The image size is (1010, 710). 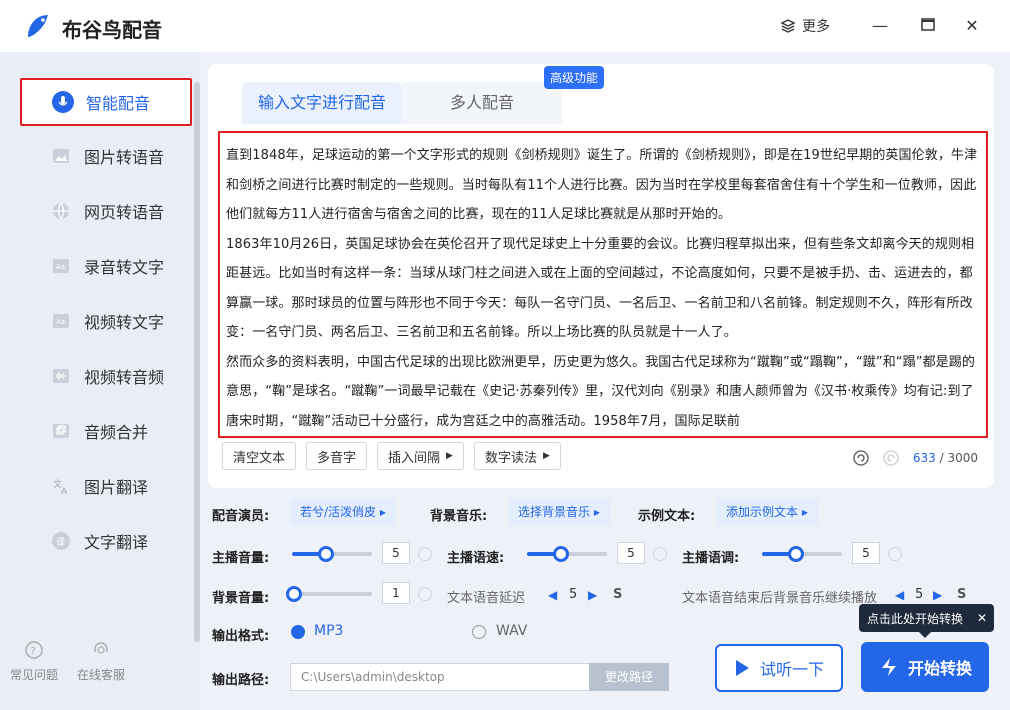 I want to click on start-convert-button: 开始转换, so click(x=925, y=667).